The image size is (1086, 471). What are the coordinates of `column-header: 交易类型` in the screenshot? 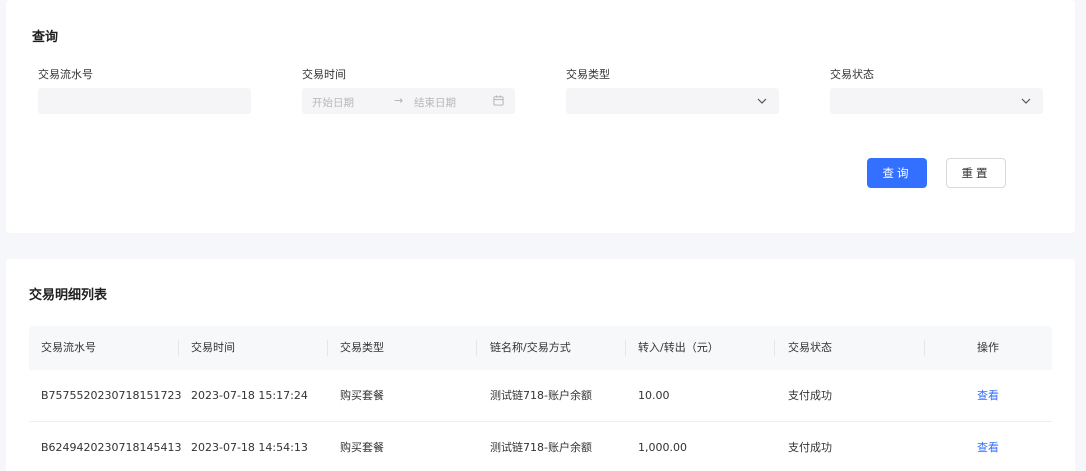 It's located at (362, 347).